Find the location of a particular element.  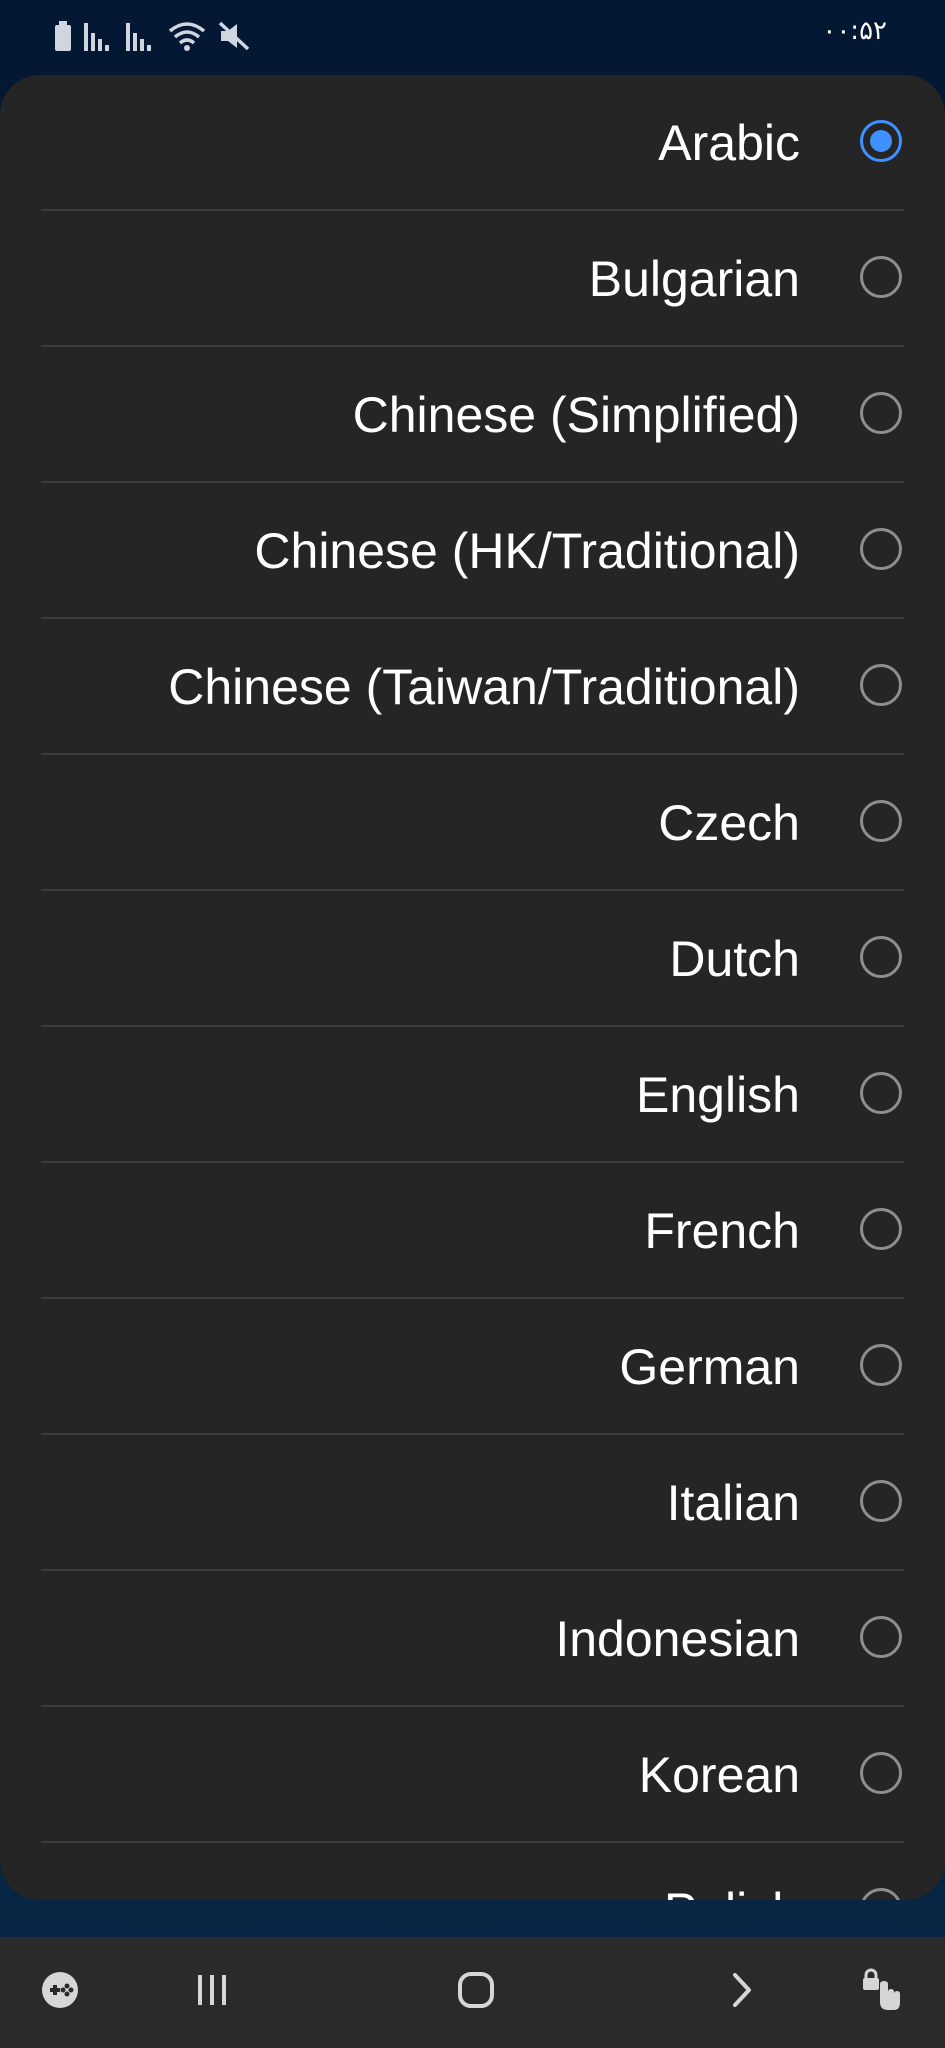

language-label: Arabic is located at coordinates (729, 143).